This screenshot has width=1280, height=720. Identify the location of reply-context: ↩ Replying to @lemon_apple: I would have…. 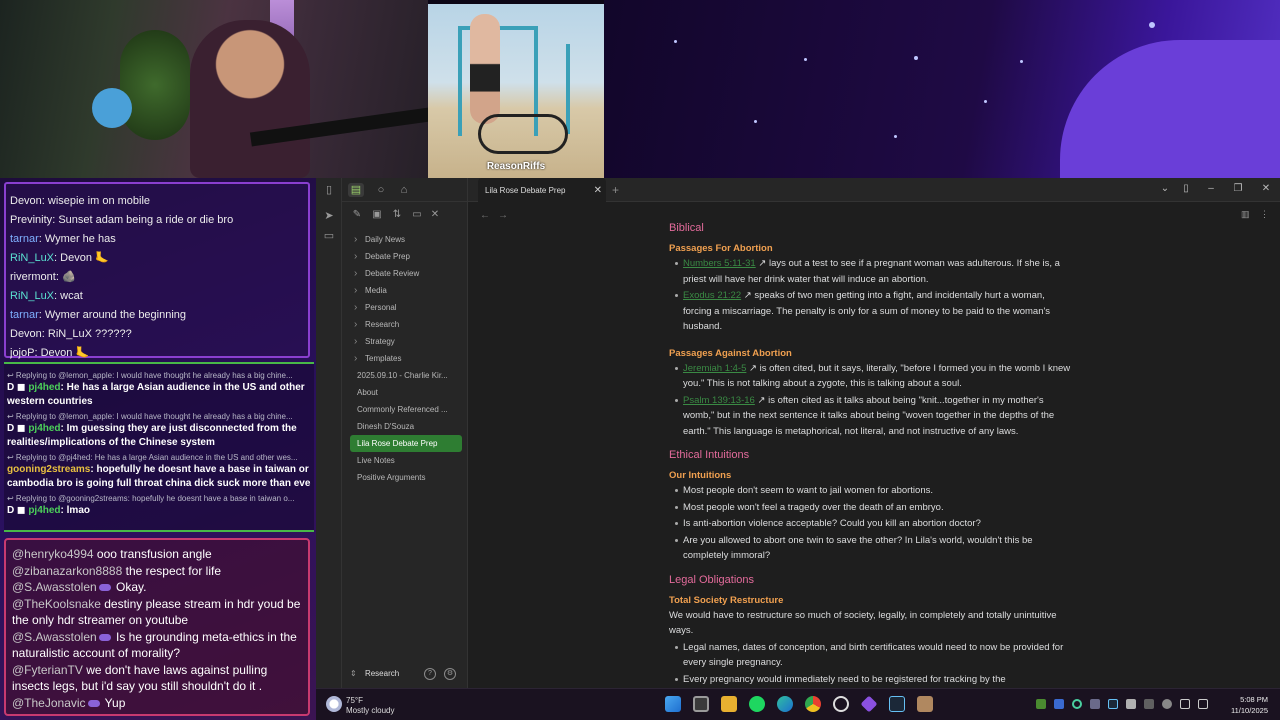
(150, 416).